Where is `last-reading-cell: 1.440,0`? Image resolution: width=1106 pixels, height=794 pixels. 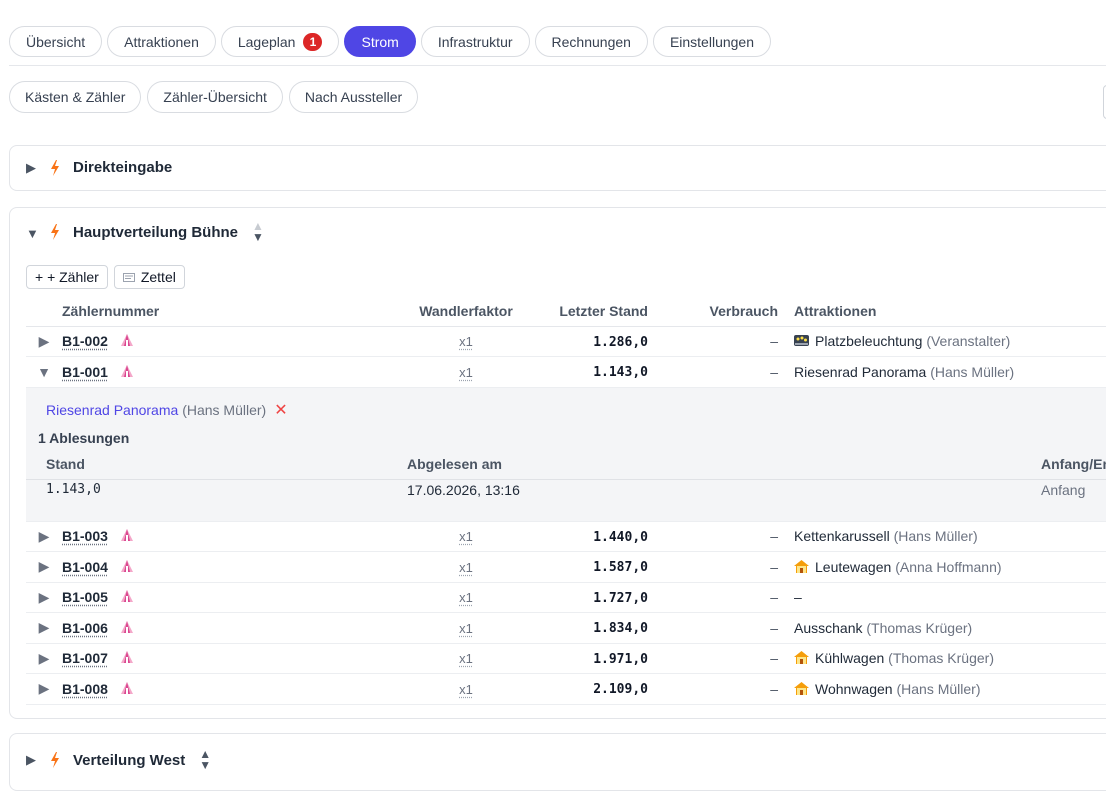 last-reading-cell: 1.440,0 is located at coordinates (588, 536).